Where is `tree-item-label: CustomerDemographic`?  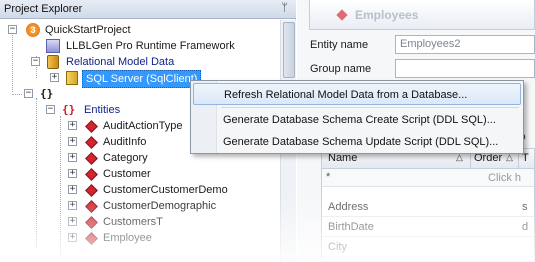 tree-item-label: CustomerDemographic is located at coordinates (160, 206).